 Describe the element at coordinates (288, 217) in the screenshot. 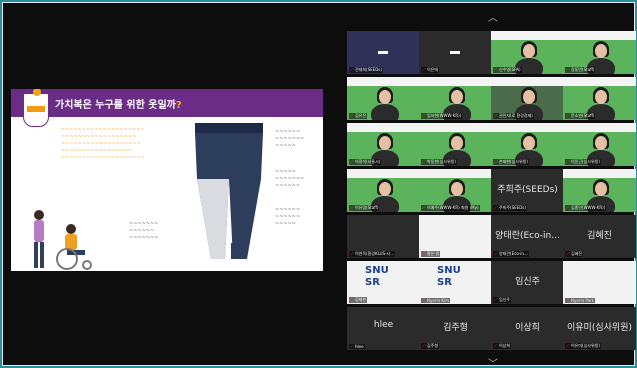

I see `slide-side-note-3: ~~~~~~ ~~~~~~ ~~~~~` at that location.